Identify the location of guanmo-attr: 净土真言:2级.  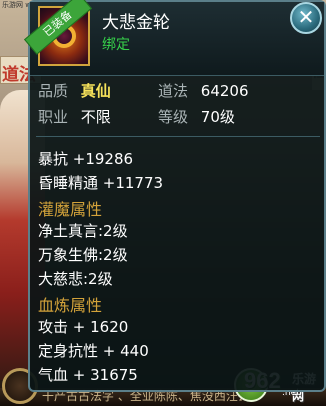
(83, 231).